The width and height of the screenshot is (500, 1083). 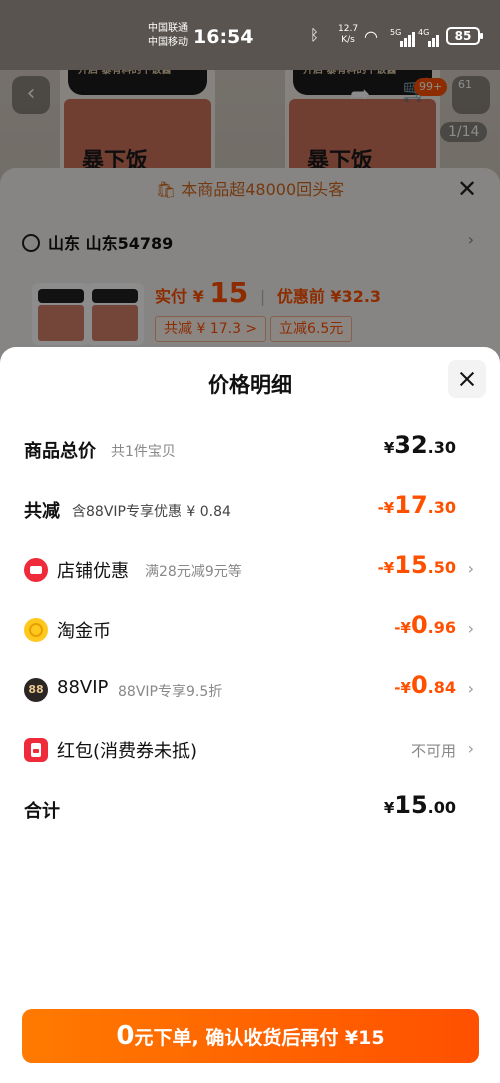 What do you see at coordinates (168, 35) in the screenshot?
I see `carrier-labels: 中国联通 中国移动` at bounding box center [168, 35].